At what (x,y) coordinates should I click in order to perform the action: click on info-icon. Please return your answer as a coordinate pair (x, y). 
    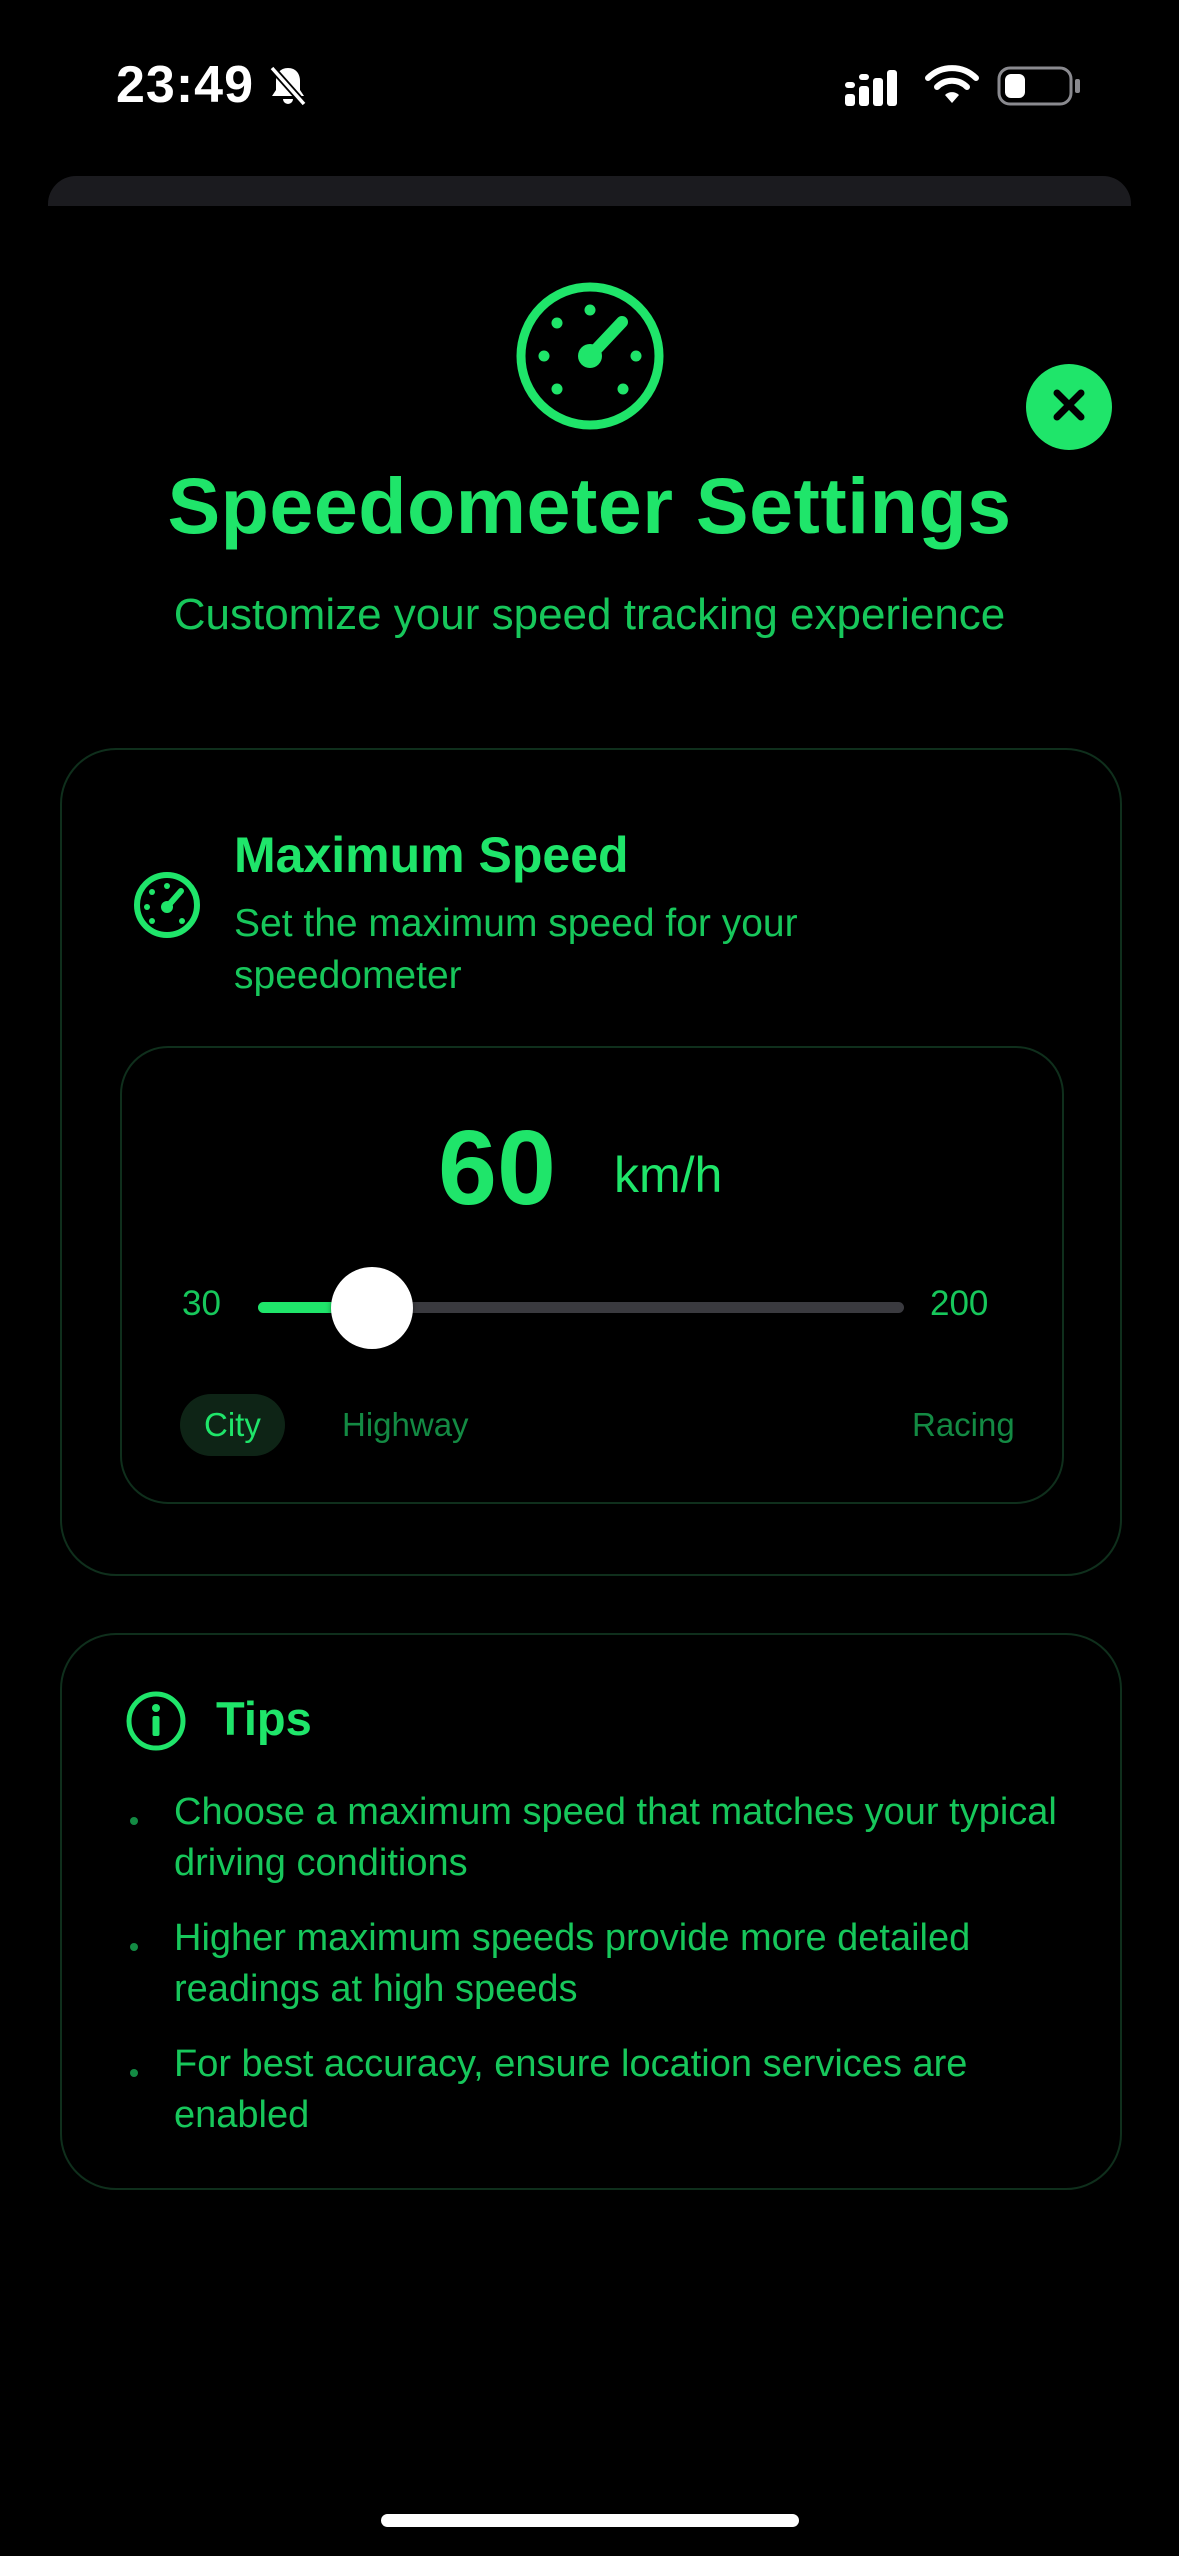
    Looking at the image, I should click on (156, 1723).